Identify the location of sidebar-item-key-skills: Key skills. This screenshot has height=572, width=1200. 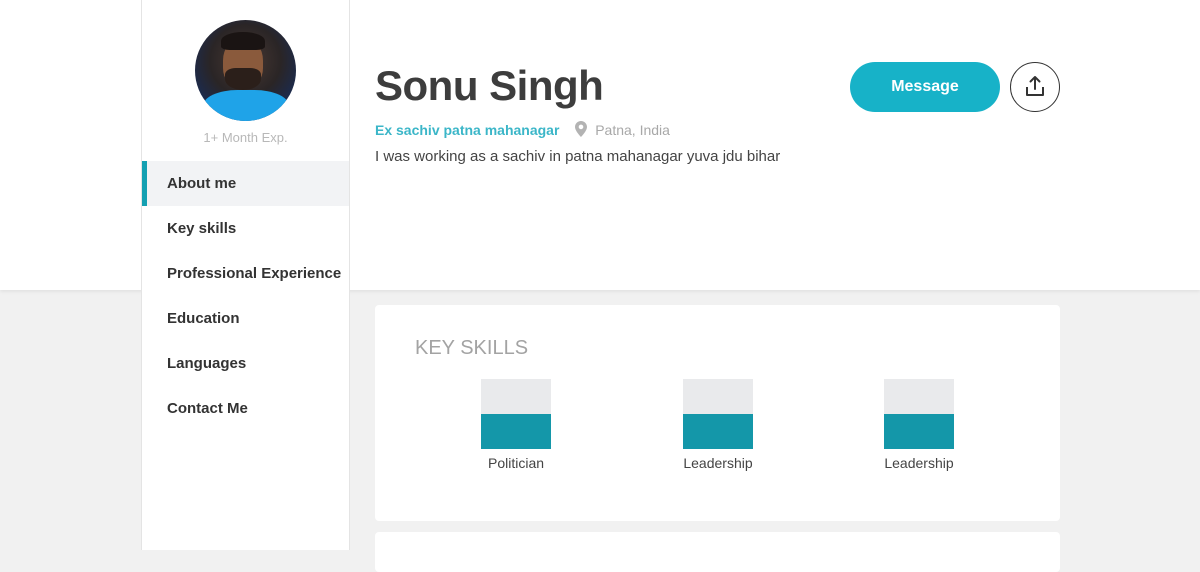
(245, 228).